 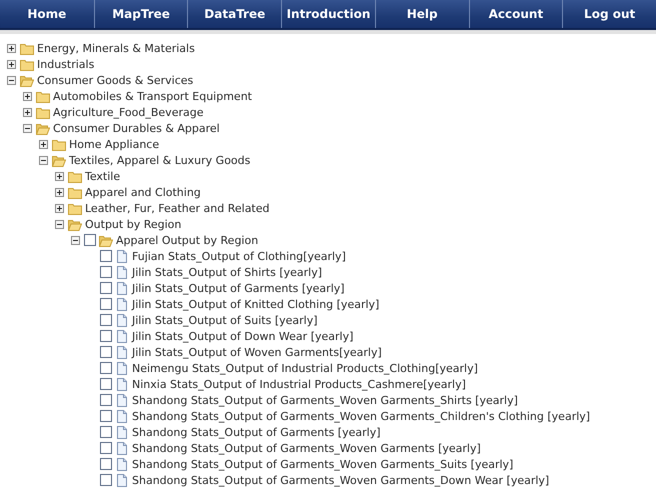 What do you see at coordinates (239, 256) in the screenshot?
I see `dataset-label: Fujian Stats_Output of Clothing[yearly]` at bounding box center [239, 256].